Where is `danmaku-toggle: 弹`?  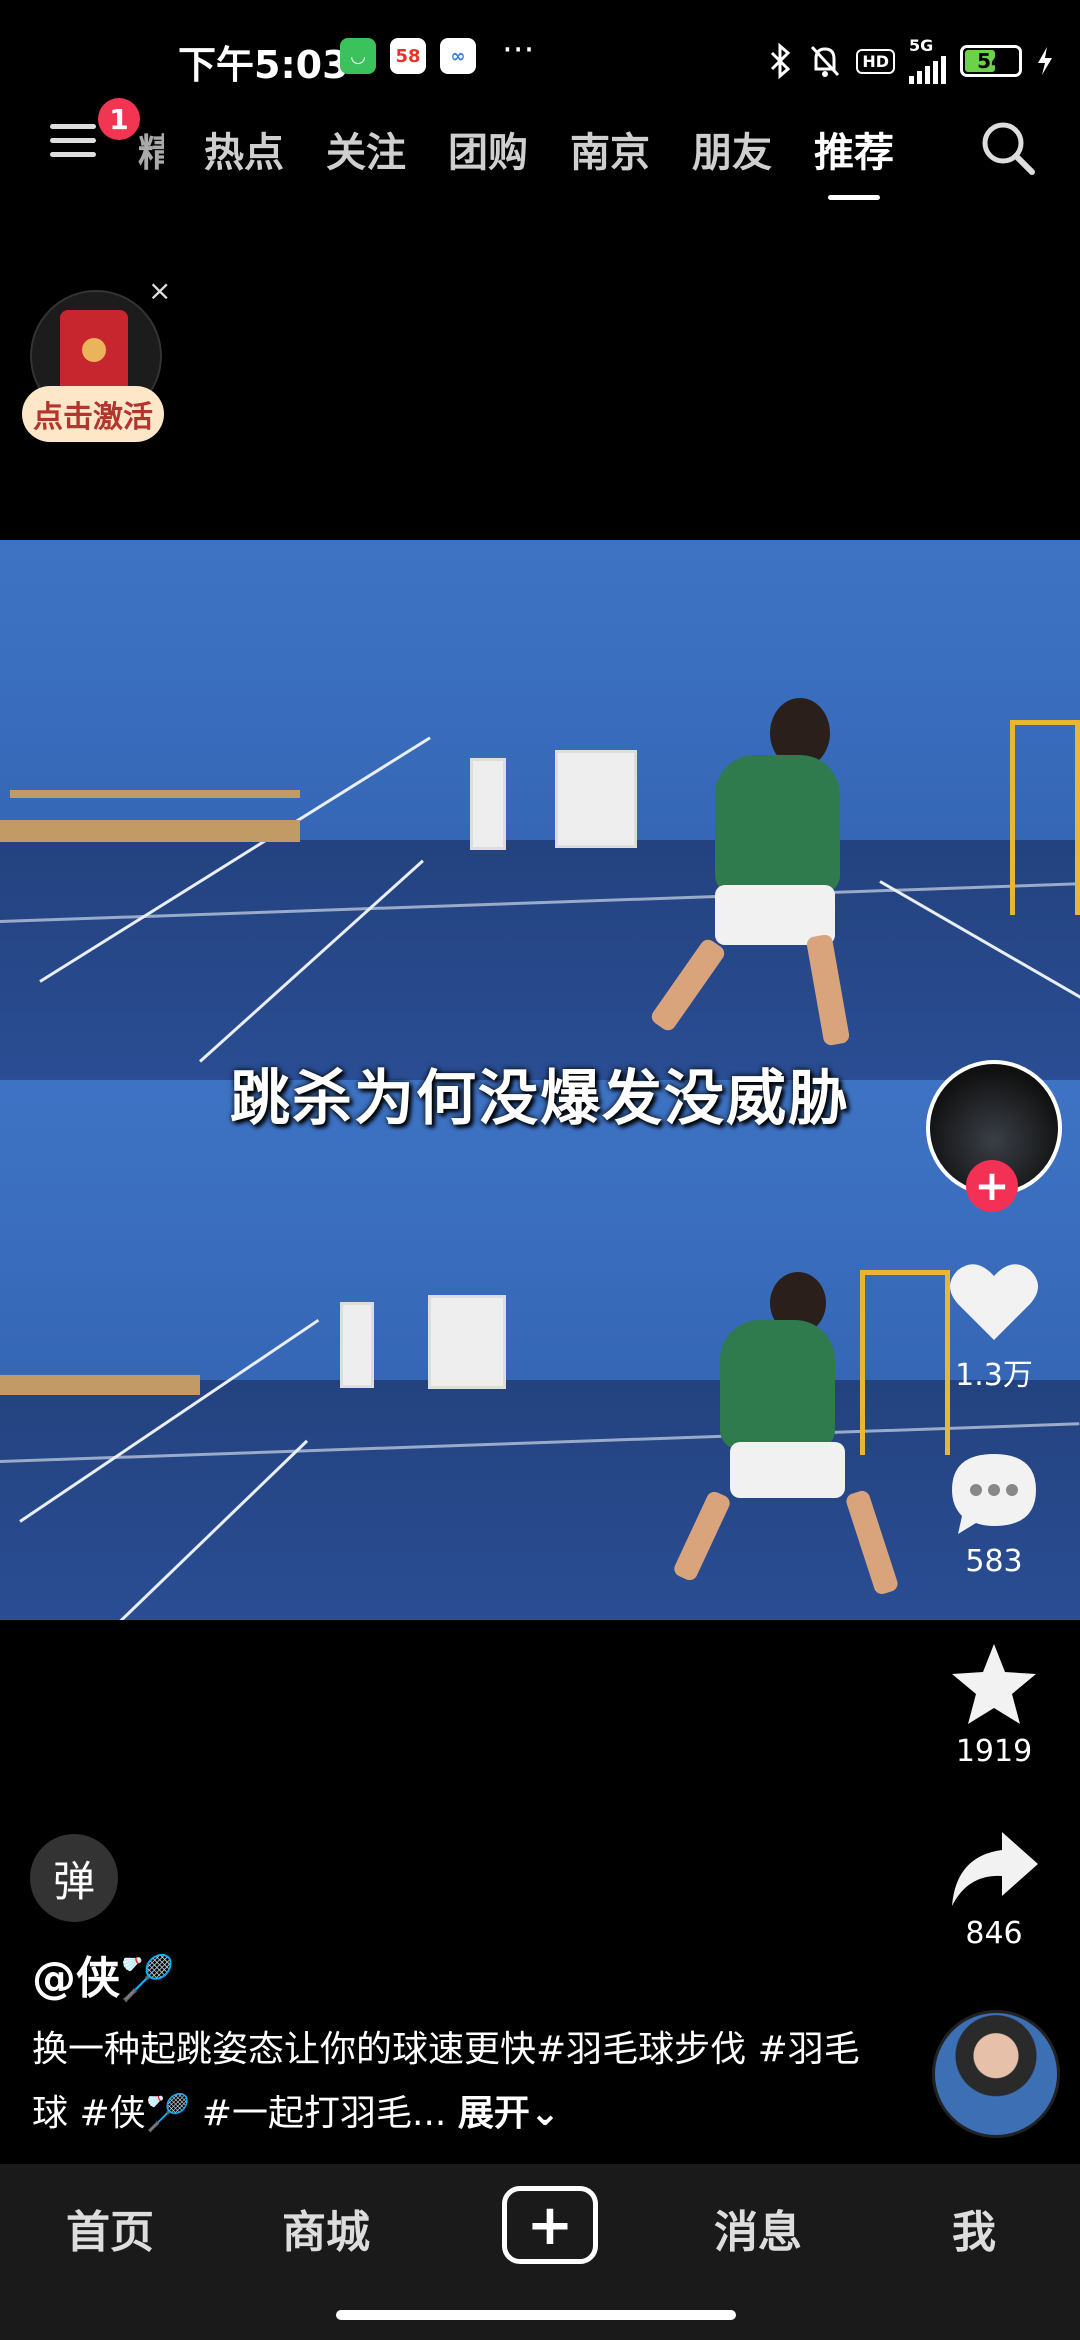
danmaku-toggle: 弹 is located at coordinates (74, 1878).